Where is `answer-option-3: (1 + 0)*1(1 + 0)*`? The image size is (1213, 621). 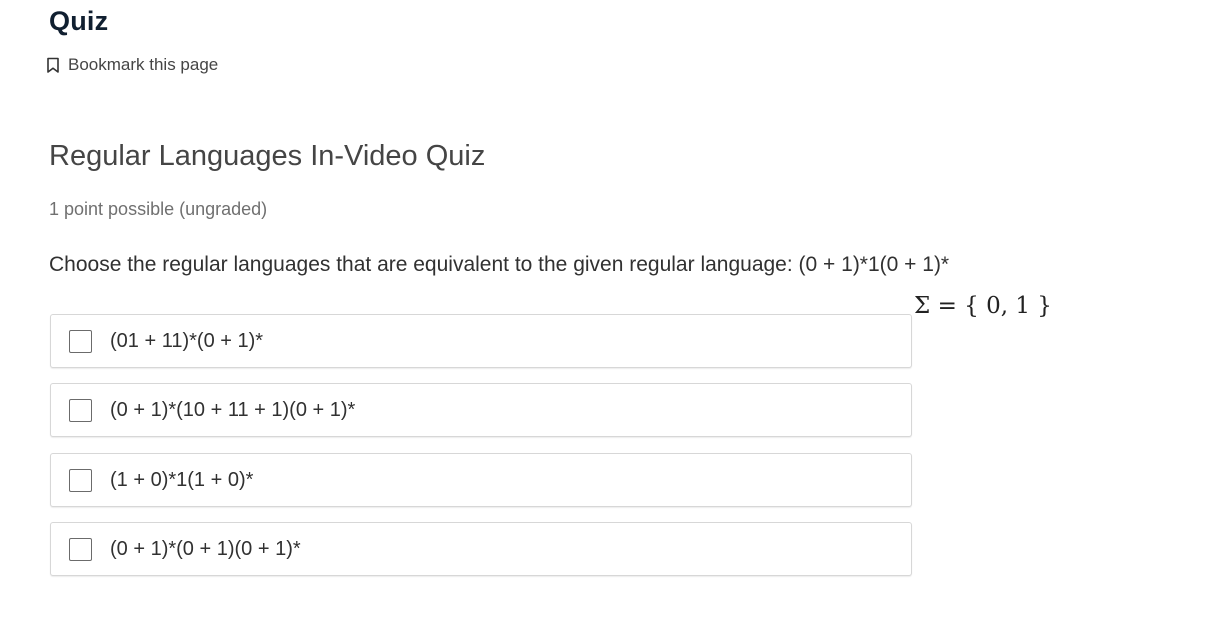
answer-option-3: (1 + 0)*1(1 + 0)* is located at coordinates (481, 480).